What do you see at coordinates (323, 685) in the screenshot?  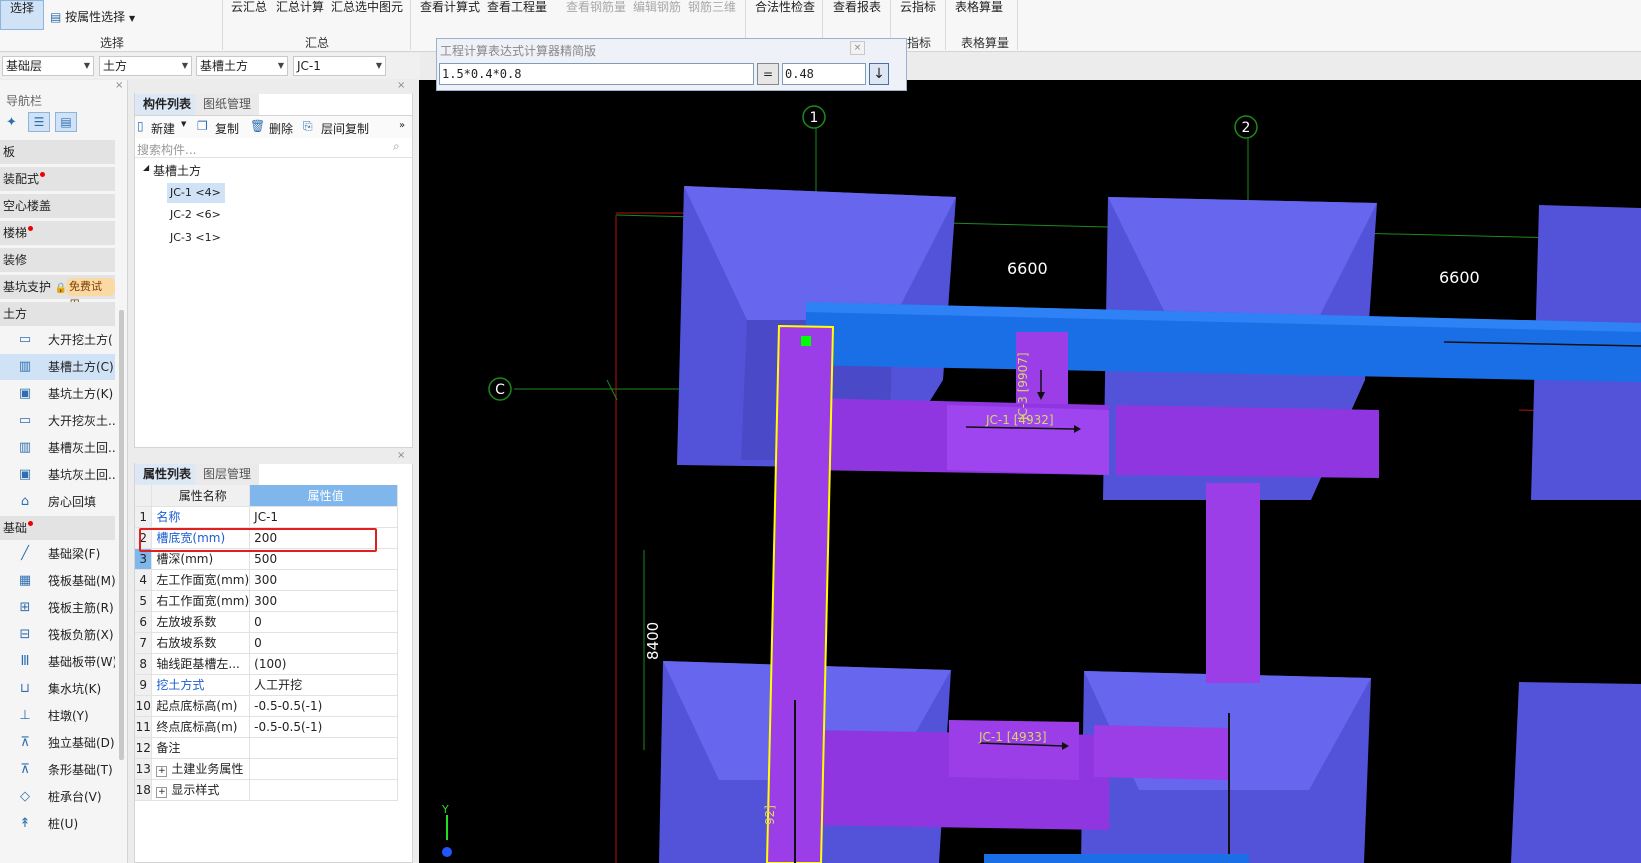 I see `property-value: 人工开挖` at bounding box center [323, 685].